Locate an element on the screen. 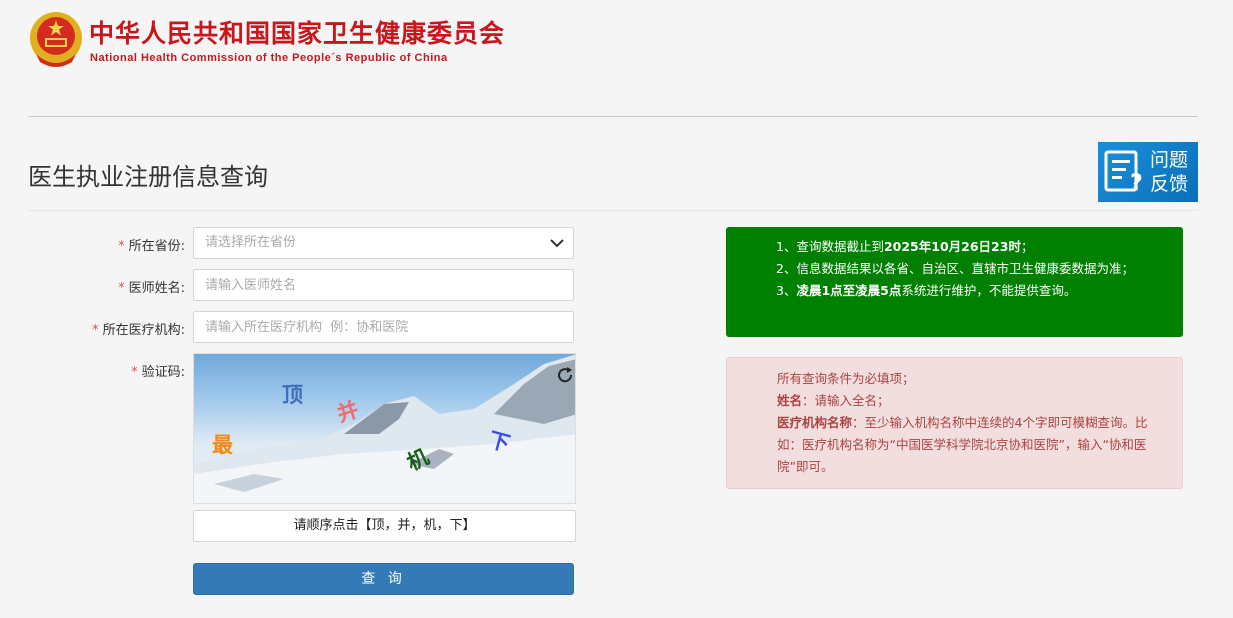 The height and width of the screenshot is (618, 1233). notice-text: ； is located at coordinates (1027, 246).